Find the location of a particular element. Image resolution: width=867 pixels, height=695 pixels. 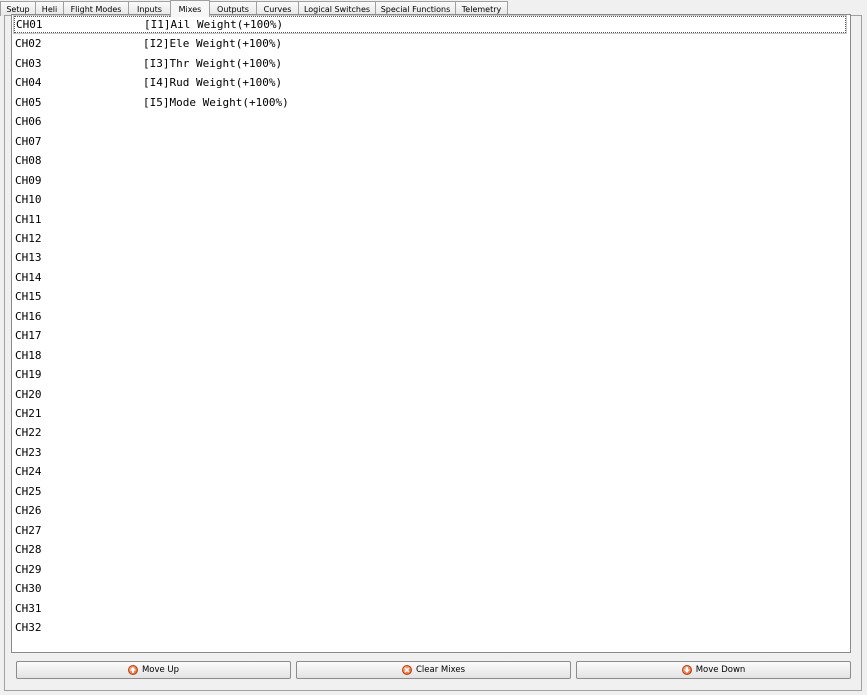

mix-row: CH09 is located at coordinates (430, 180).